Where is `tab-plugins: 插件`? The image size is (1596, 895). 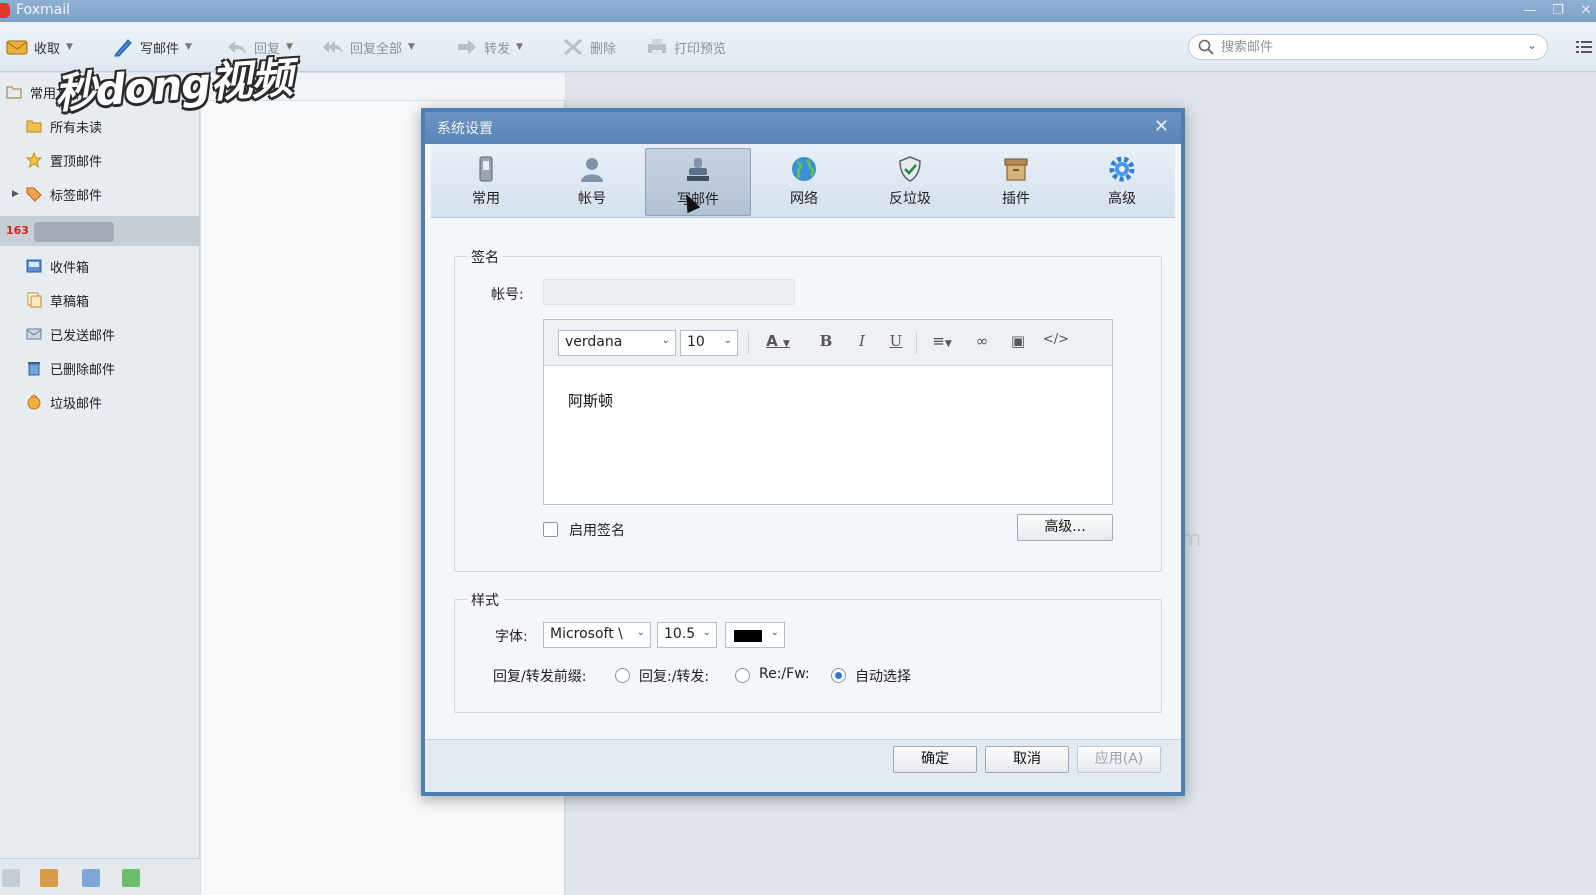 tab-plugins: 插件 is located at coordinates (1016, 182).